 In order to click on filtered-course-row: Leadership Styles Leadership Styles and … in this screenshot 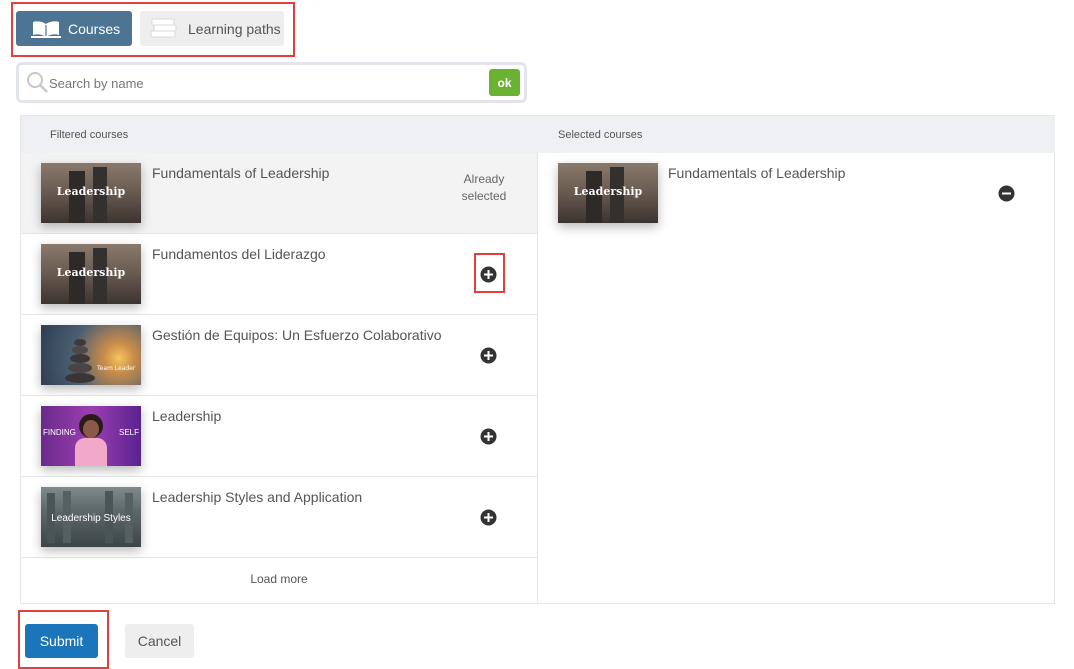, I will do `click(279, 517)`.